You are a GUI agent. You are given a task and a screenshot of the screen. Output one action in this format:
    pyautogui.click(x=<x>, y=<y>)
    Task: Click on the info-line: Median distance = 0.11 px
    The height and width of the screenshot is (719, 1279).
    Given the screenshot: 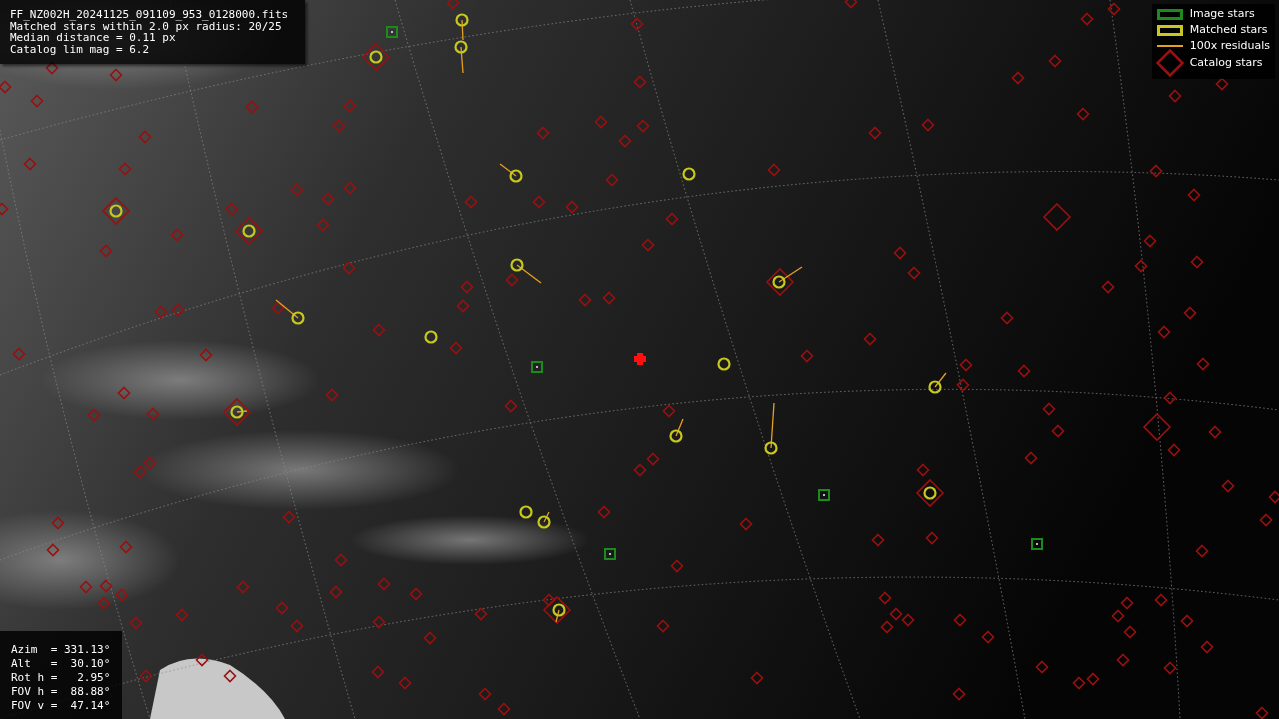 What is the action you would take?
    pyautogui.click(x=93, y=38)
    